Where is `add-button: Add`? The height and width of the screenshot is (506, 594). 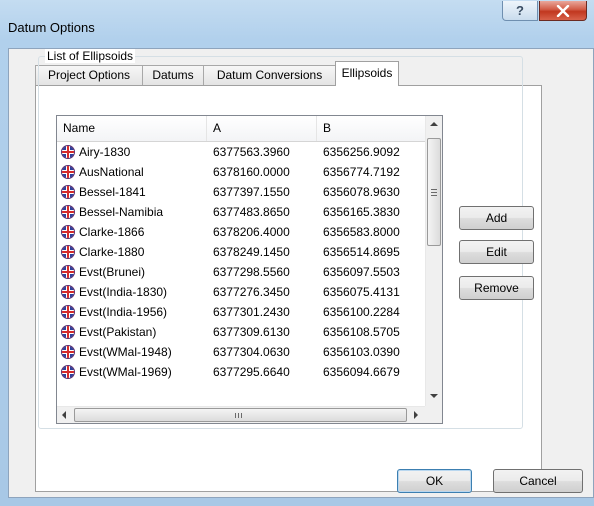 add-button: Add is located at coordinates (496, 218).